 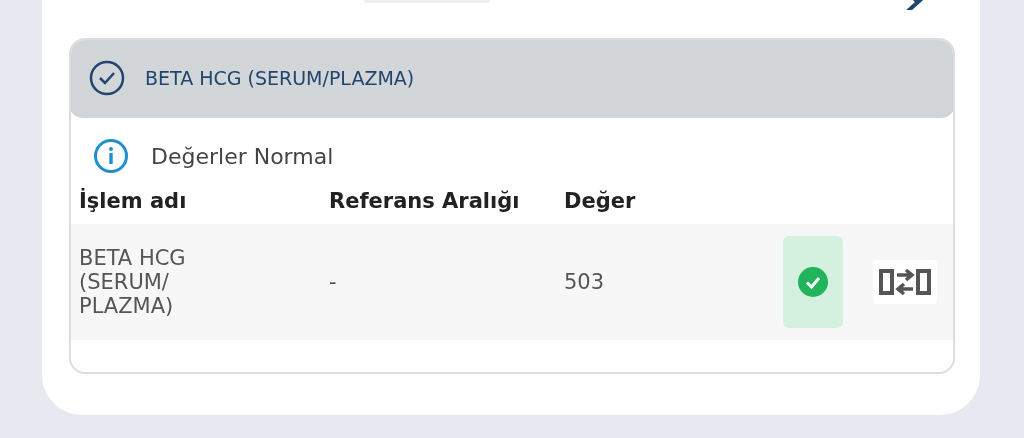 What do you see at coordinates (600, 202) in the screenshot?
I see `column-header: Değer` at bounding box center [600, 202].